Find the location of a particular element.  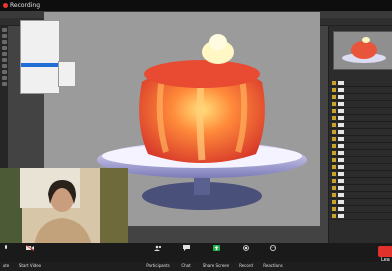

start-video-label: Start Video is located at coordinates (30, 265).